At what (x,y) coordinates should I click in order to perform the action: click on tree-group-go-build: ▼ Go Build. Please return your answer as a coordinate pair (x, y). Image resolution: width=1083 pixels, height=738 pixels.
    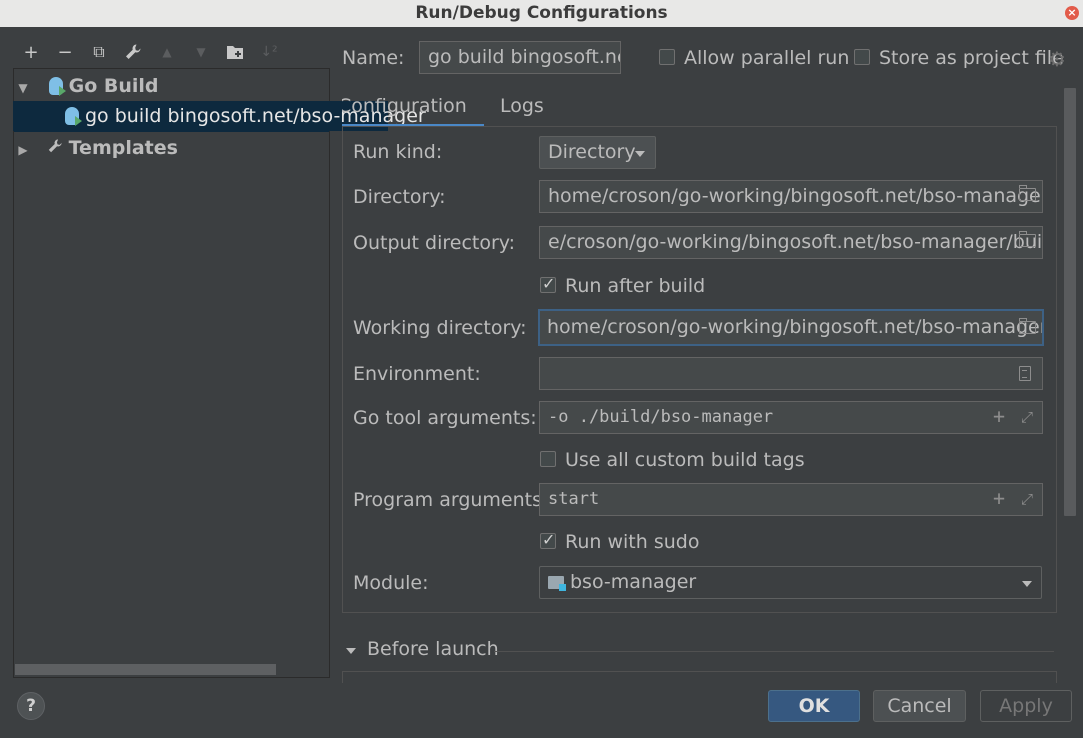
    Looking at the image, I should click on (86, 87).